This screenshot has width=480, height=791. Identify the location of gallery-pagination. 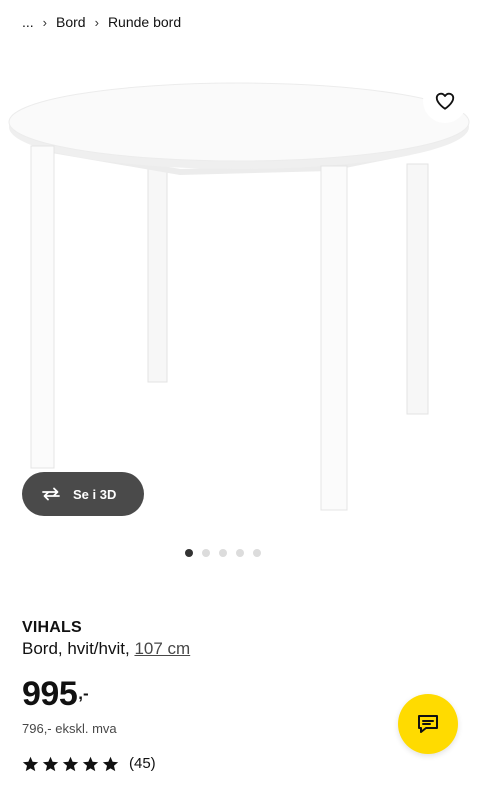
(240, 553).